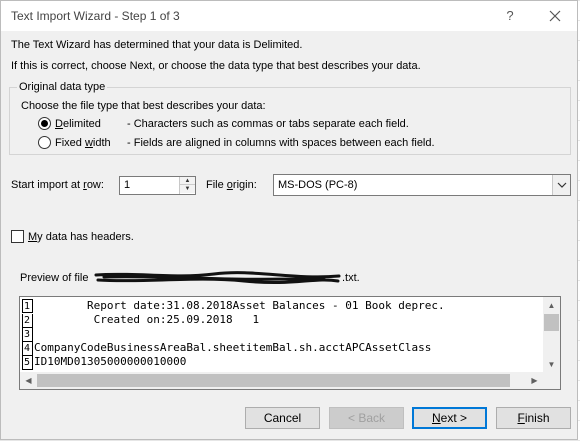 This screenshot has width=580, height=441. What do you see at coordinates (47, 185) in the screenshot?
I see `start-import-label-before: Start import at` at bounding box center [47, 185].